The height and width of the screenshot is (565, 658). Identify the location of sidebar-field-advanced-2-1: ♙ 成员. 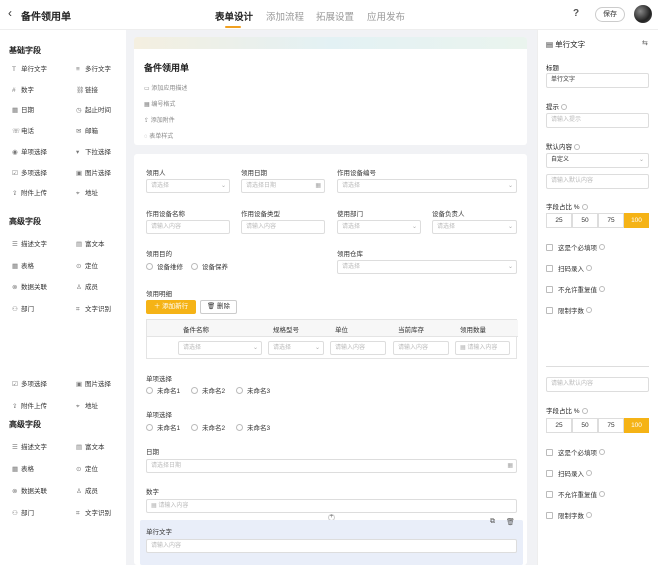
(87, 286).